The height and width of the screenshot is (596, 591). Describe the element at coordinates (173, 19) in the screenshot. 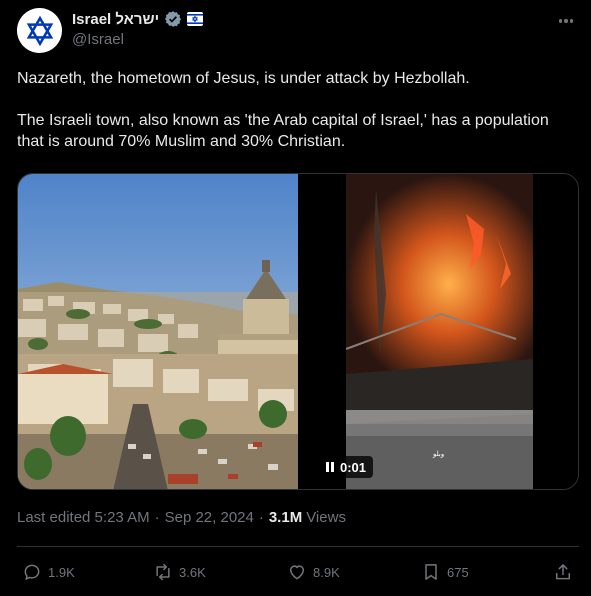

I see `verified-badge-icon` at that location.